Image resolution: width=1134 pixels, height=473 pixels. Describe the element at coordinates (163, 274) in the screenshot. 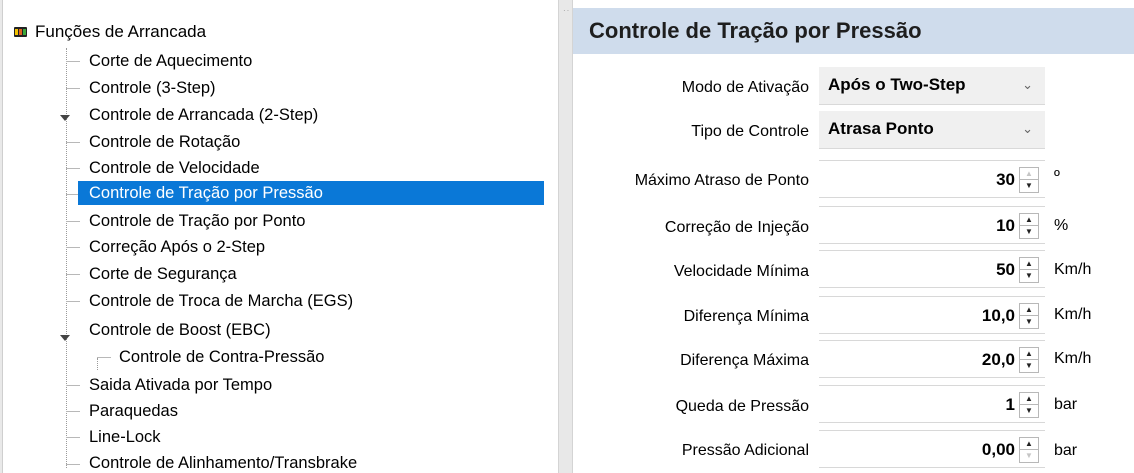

I see `tree-item-corte-de-seguranca: Corte de Segurança` at that location.